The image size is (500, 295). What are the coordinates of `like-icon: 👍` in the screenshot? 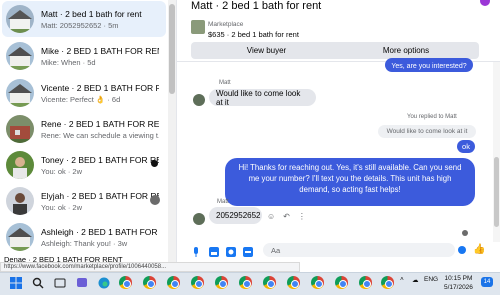 It's located at (479, 249).